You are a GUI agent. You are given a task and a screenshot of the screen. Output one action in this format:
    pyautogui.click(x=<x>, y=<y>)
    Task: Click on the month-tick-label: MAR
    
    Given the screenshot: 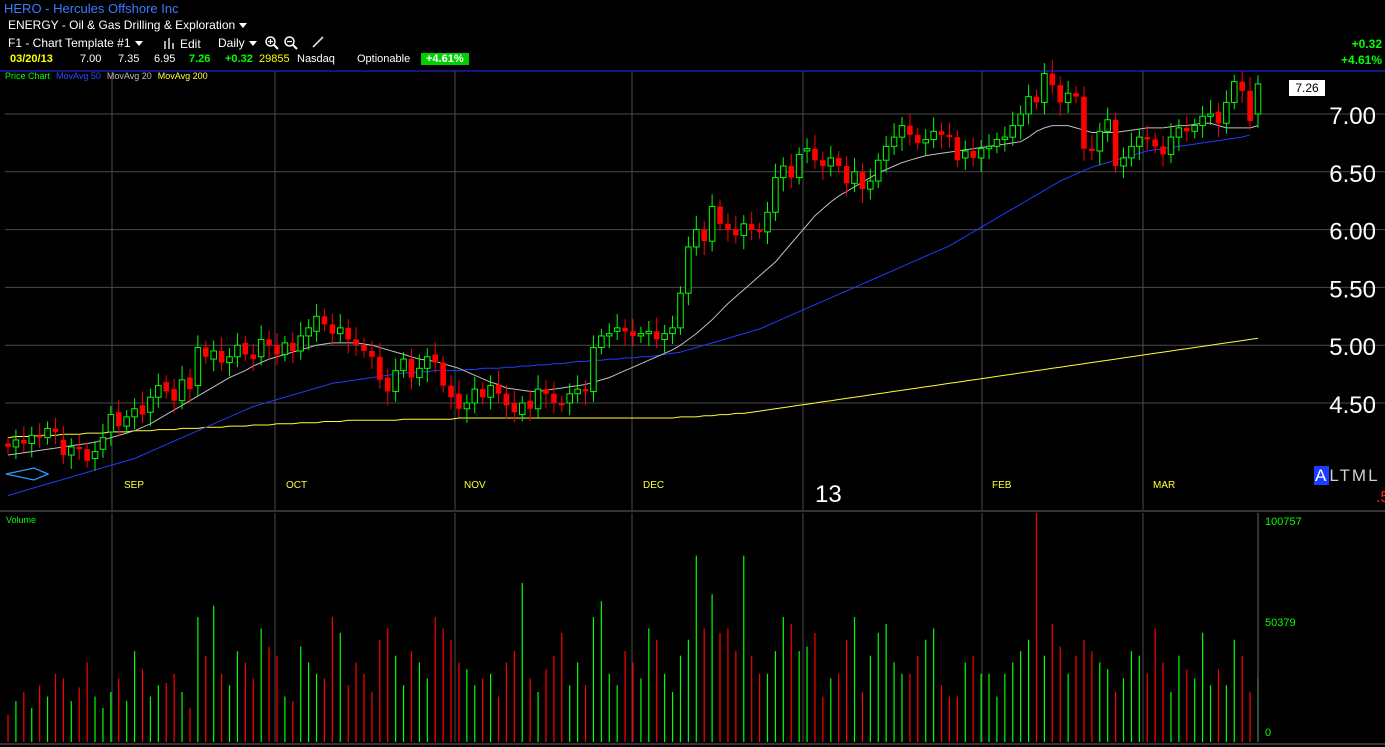 What is the action you would take?
    pyautogui.click(x=1164, y=485)
    